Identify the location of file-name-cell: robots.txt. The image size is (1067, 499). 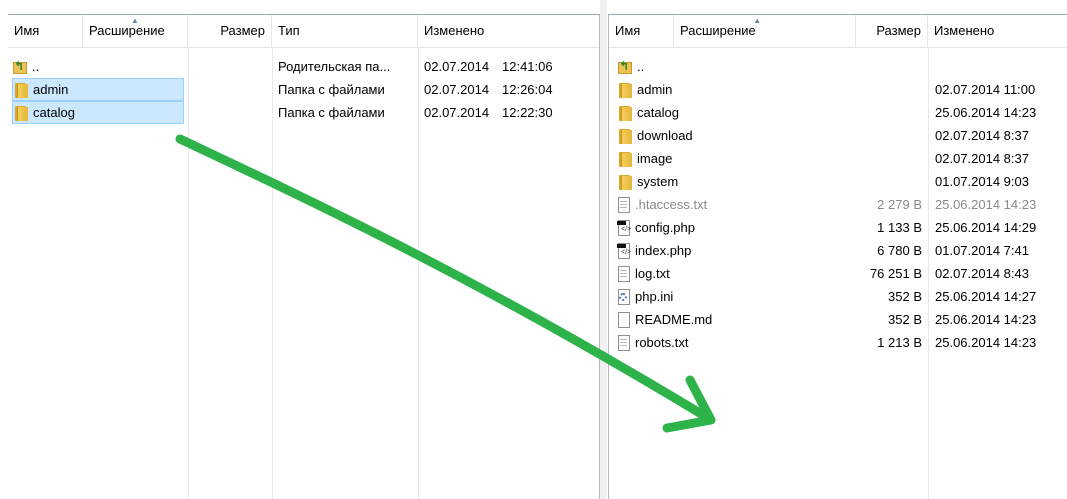
(732, 342).